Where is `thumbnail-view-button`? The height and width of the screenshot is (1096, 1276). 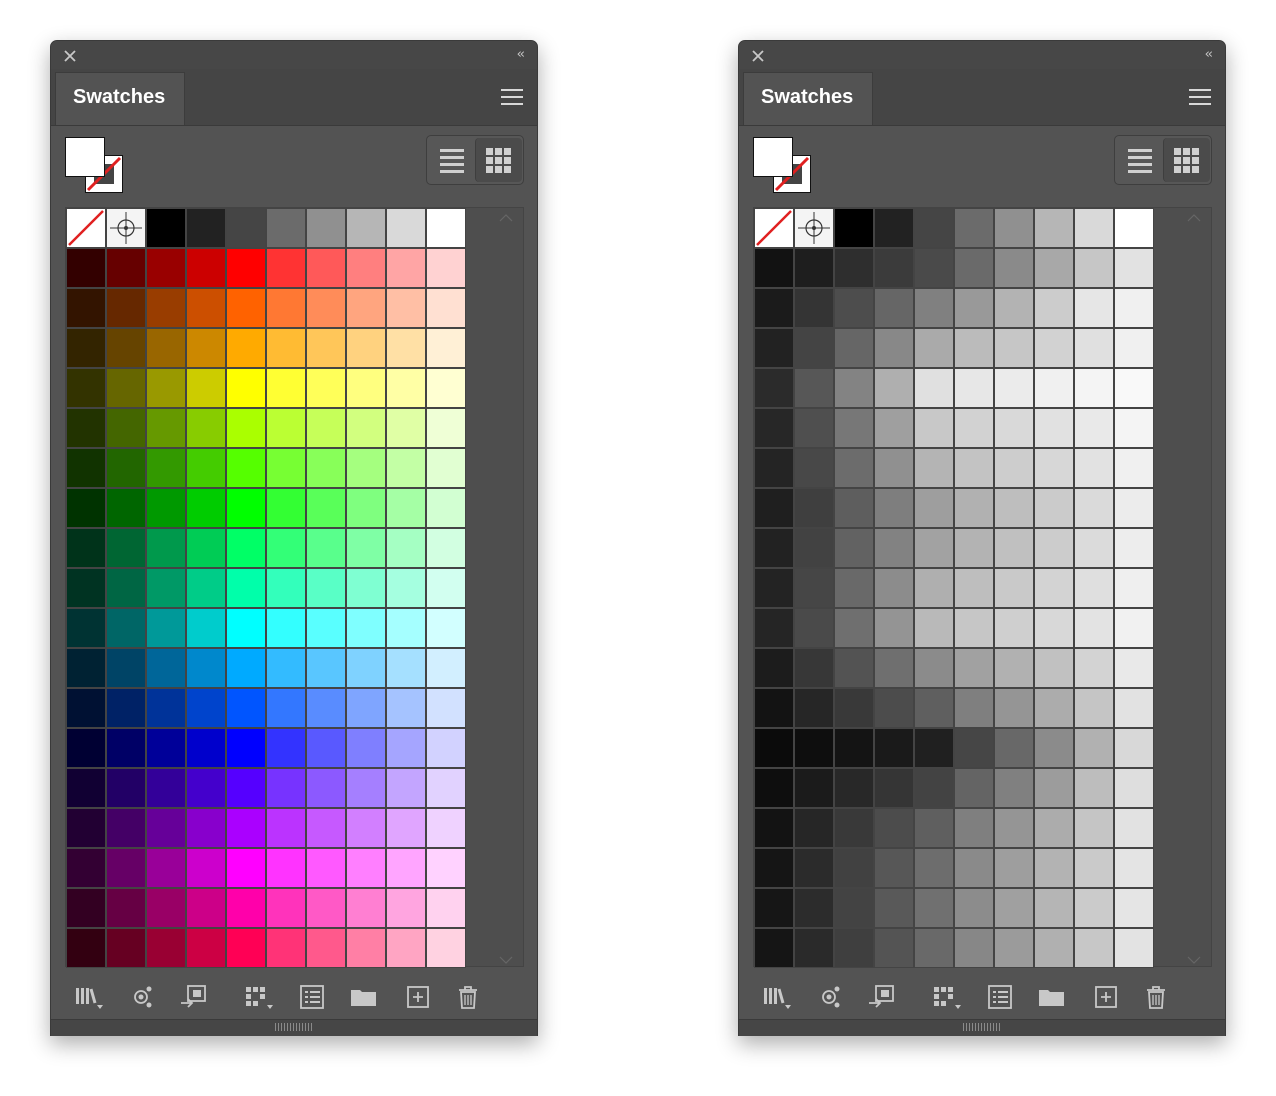
thumbnail-view-button is located at coordinates (1186, 160).